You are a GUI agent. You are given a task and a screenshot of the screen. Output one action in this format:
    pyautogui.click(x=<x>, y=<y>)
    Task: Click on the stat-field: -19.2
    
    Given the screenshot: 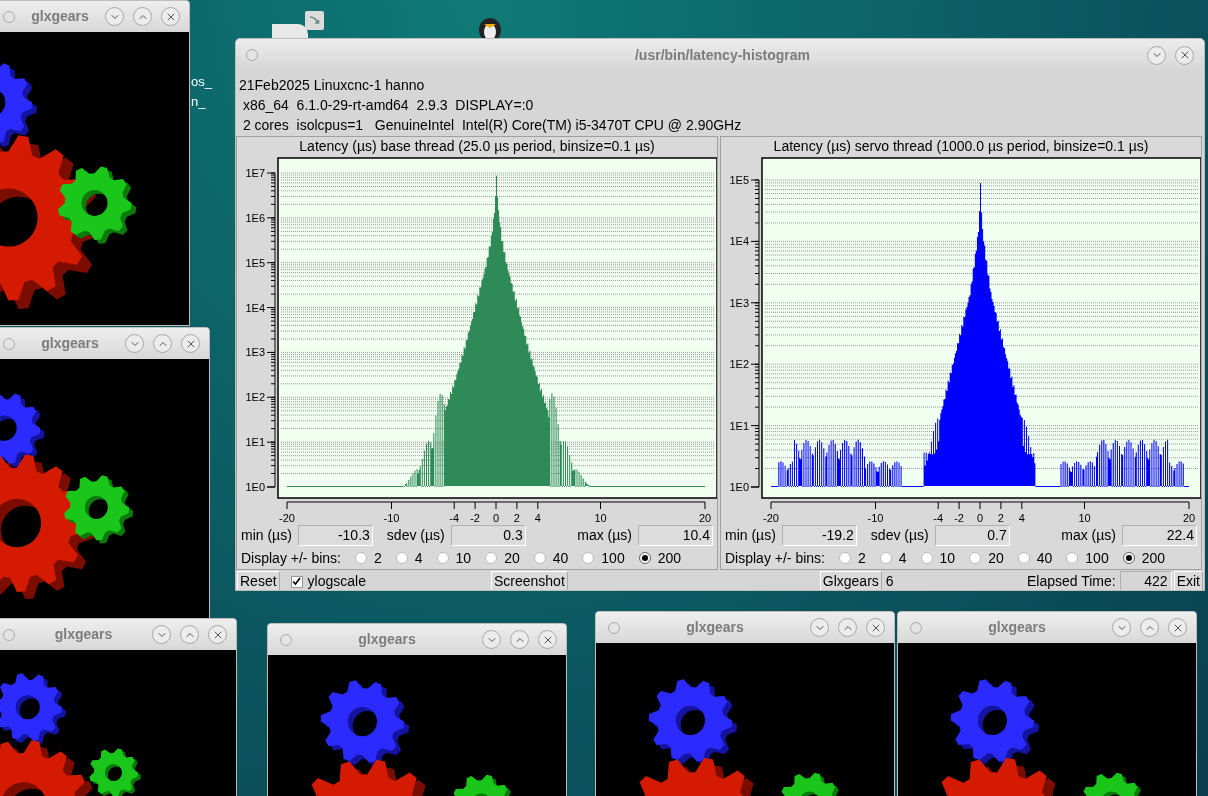 What is the action you would take?
    pyautogui.click(x=819, y=535)
    